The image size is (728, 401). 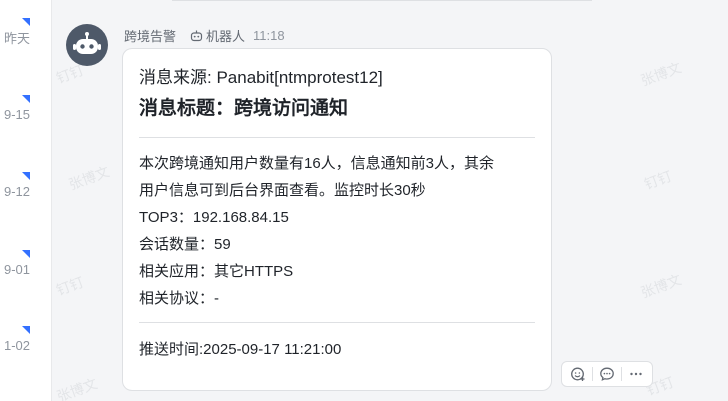 I want to click on card-body-line: TOP3：192.168.84.15, so click(x=214, y=217).